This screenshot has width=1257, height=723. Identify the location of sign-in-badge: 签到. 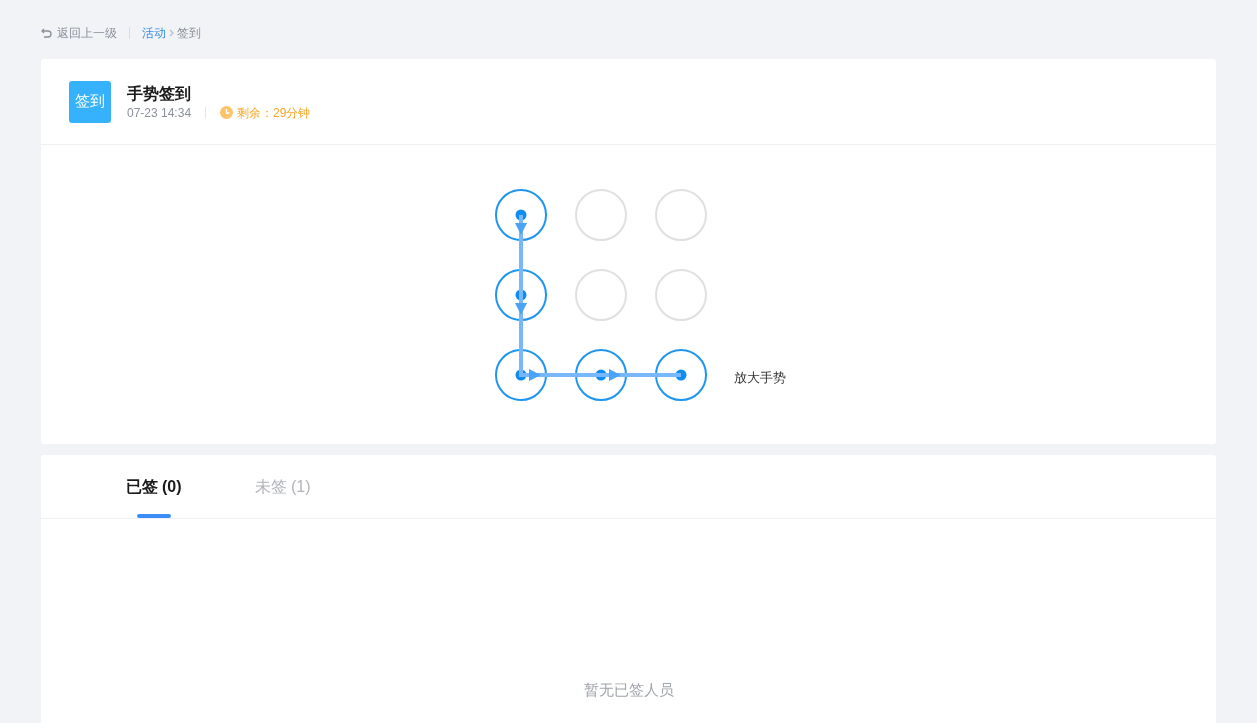
(90, 101).